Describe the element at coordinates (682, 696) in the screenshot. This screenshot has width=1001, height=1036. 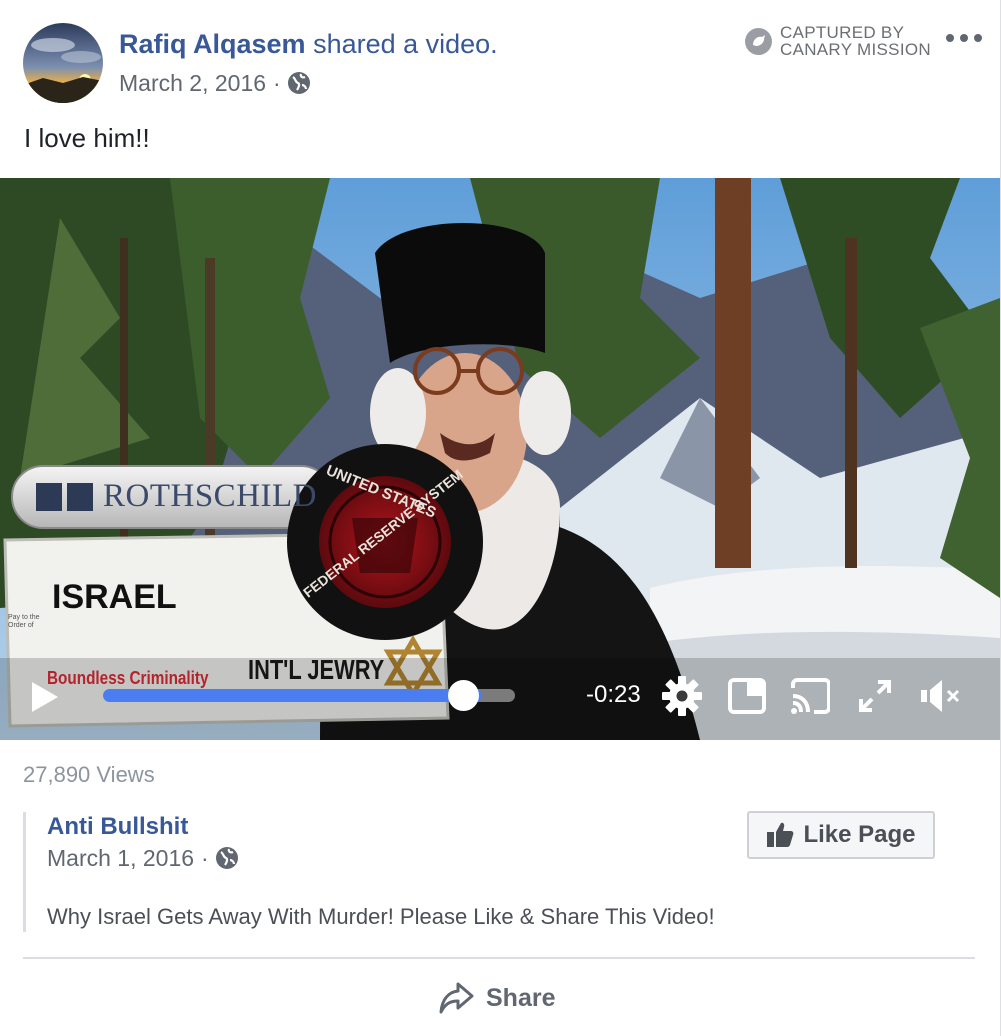
I see `settings-icon` at that location.